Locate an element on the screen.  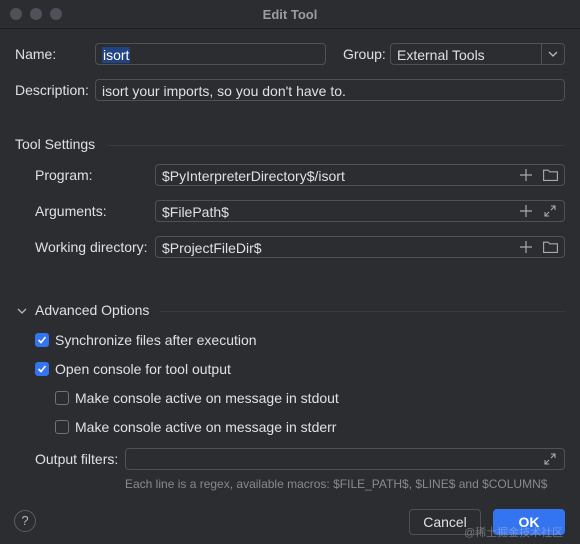
watermark: @稀土掘金技术社区 is located at coordinates (514, 533).